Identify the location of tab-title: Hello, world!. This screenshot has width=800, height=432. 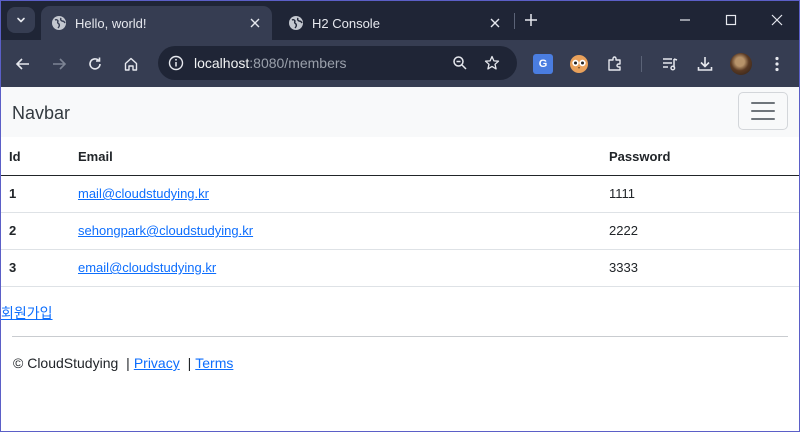
(111, 23).